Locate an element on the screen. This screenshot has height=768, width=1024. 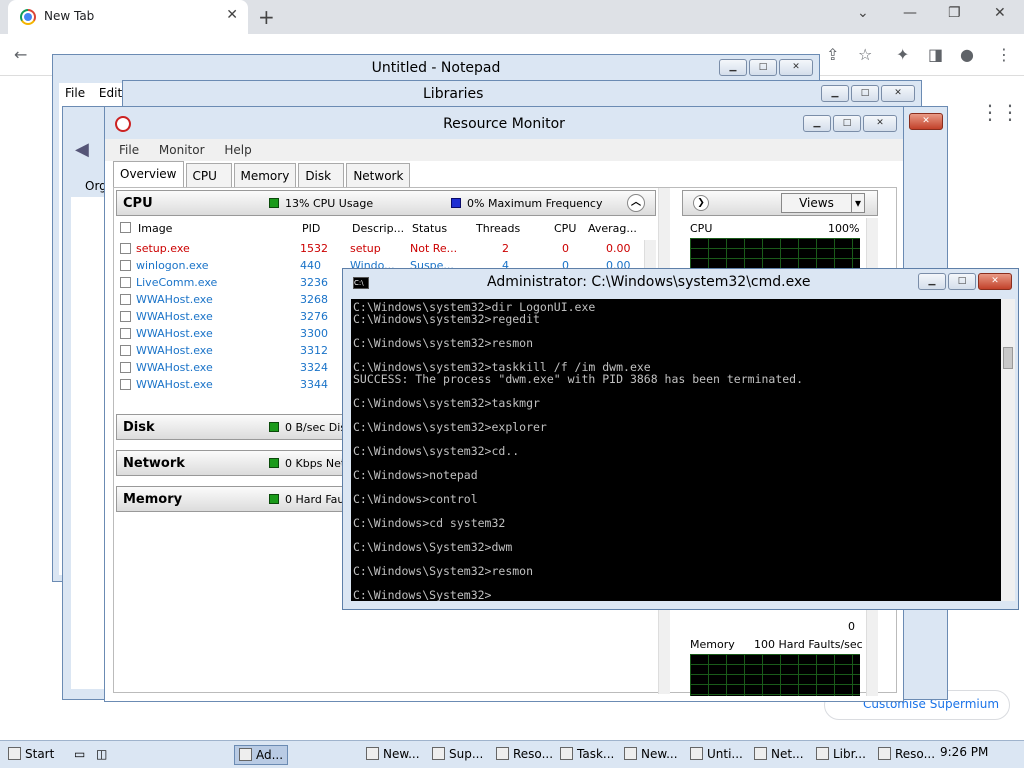
profile-avatar-icon: ● is located at coordinates (967, 54).